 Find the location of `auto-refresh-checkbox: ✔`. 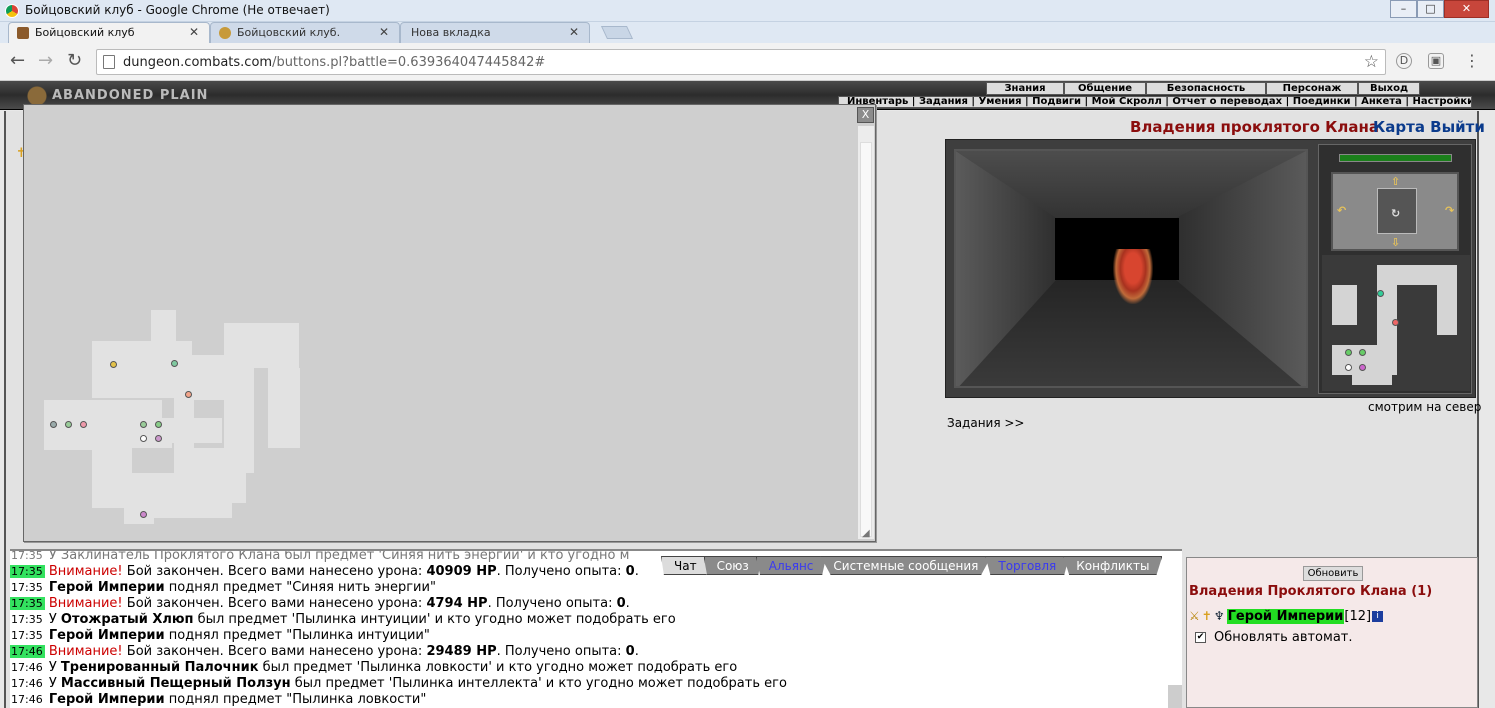

auto-refresh-checkbox: ✔ is located at coordinates (1200, 637).